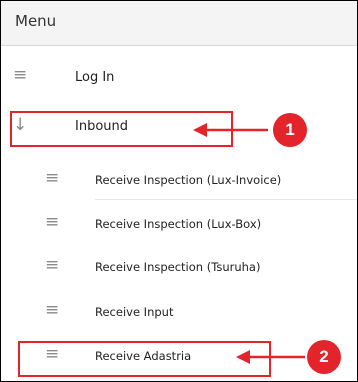  Describe the element at coordinates (290, 130) in the screenshot. I see `callout-badge: 1` at that location.